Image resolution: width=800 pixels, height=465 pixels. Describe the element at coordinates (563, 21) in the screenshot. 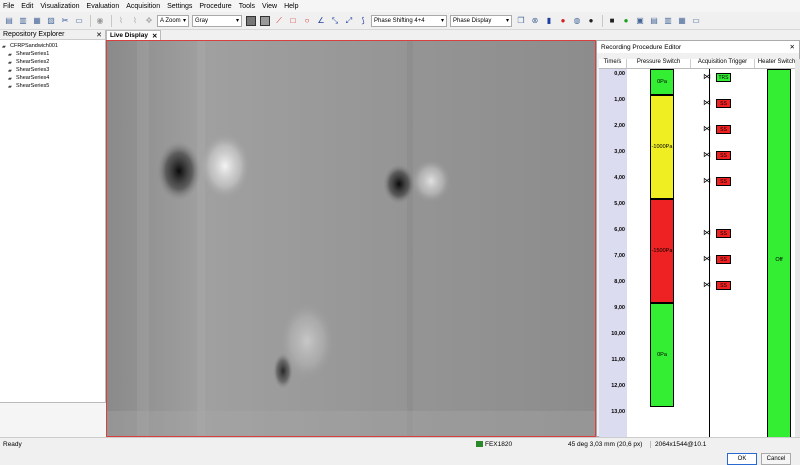

I see `stop-red-icon: ●` at that location.